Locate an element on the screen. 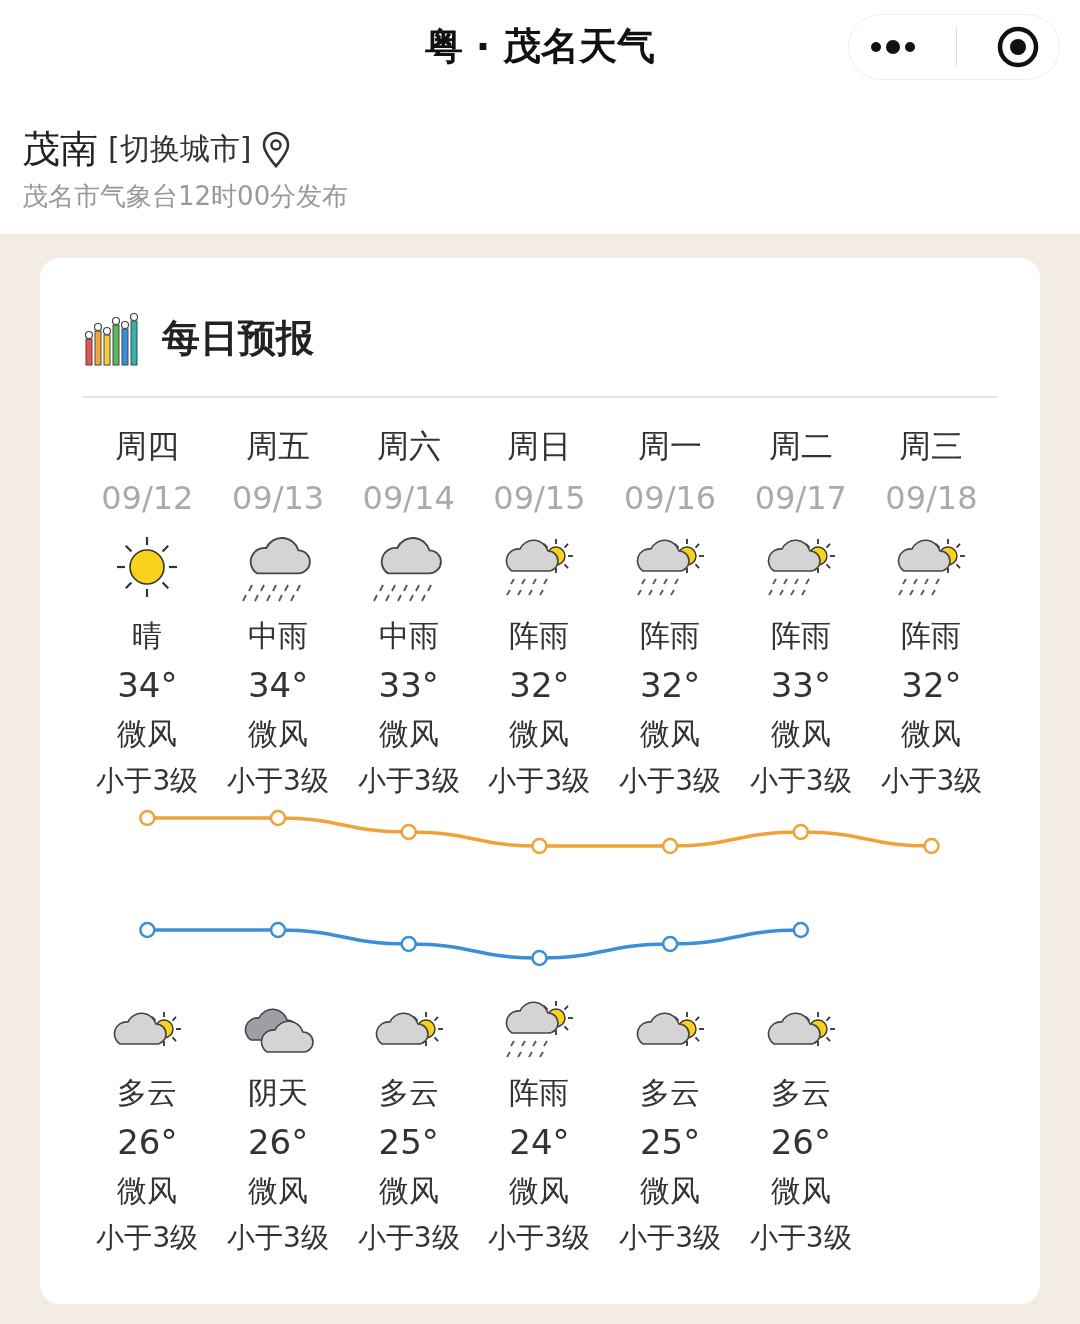 The width and height of the screenshot is (1080, 1324). sun-icon is located at coordinates (147, 567).